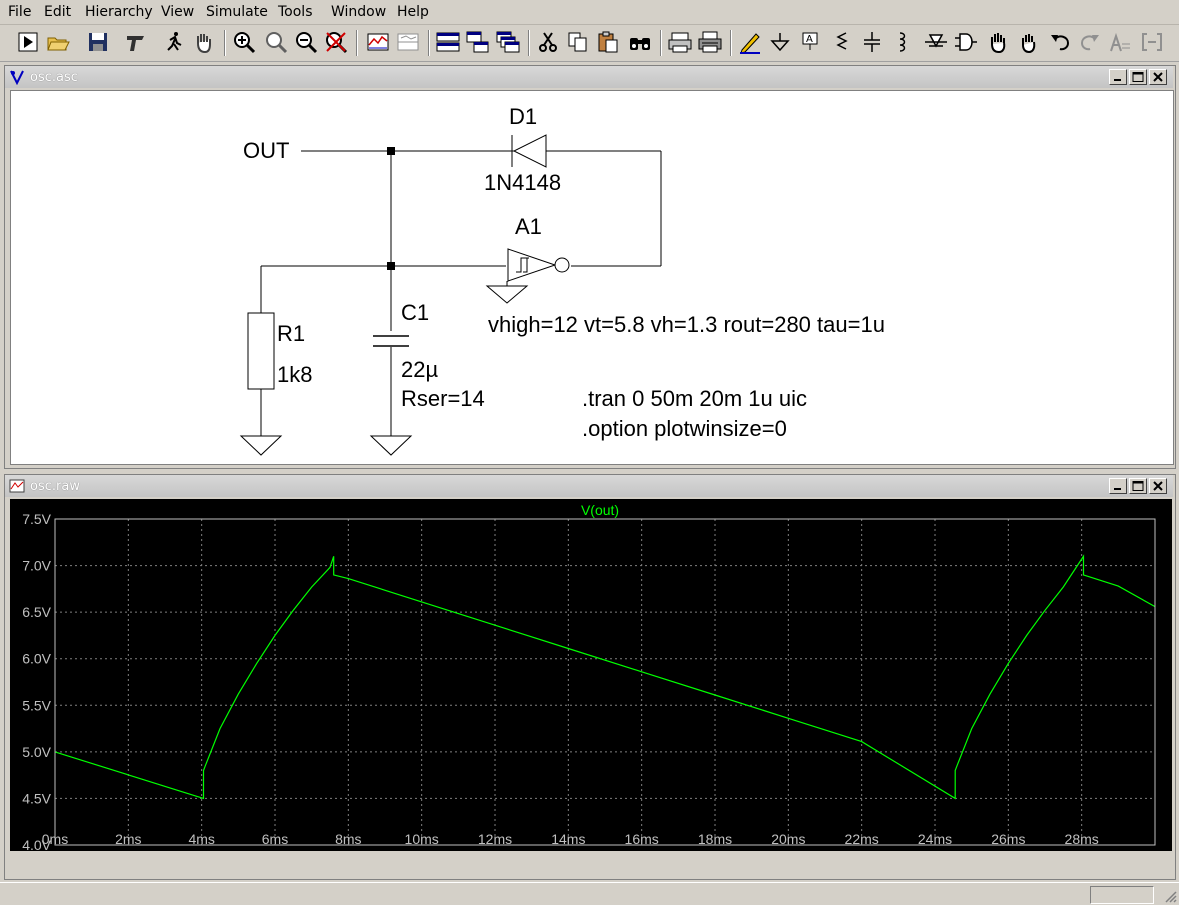 Image resolution: width=1179 pixels, height=905 pixels. I want to click on d1-name: D1, so click(523, 116).